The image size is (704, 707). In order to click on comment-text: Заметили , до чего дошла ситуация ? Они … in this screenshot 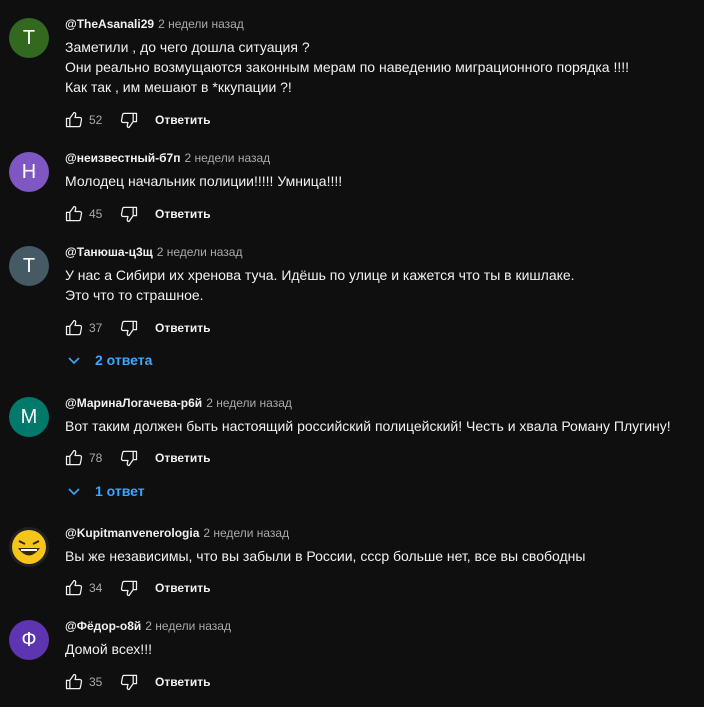, I will do `click(347, 67)`.